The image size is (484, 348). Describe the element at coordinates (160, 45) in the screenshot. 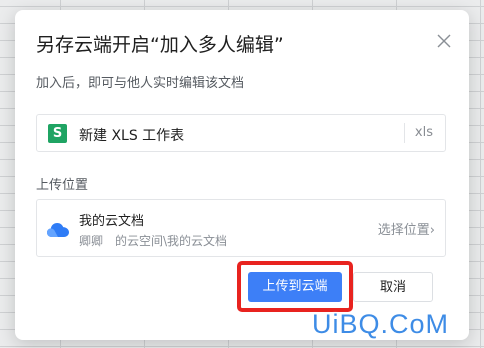

I see `dialog-title: 另存云端开启“加入多人编辑”` at that location.